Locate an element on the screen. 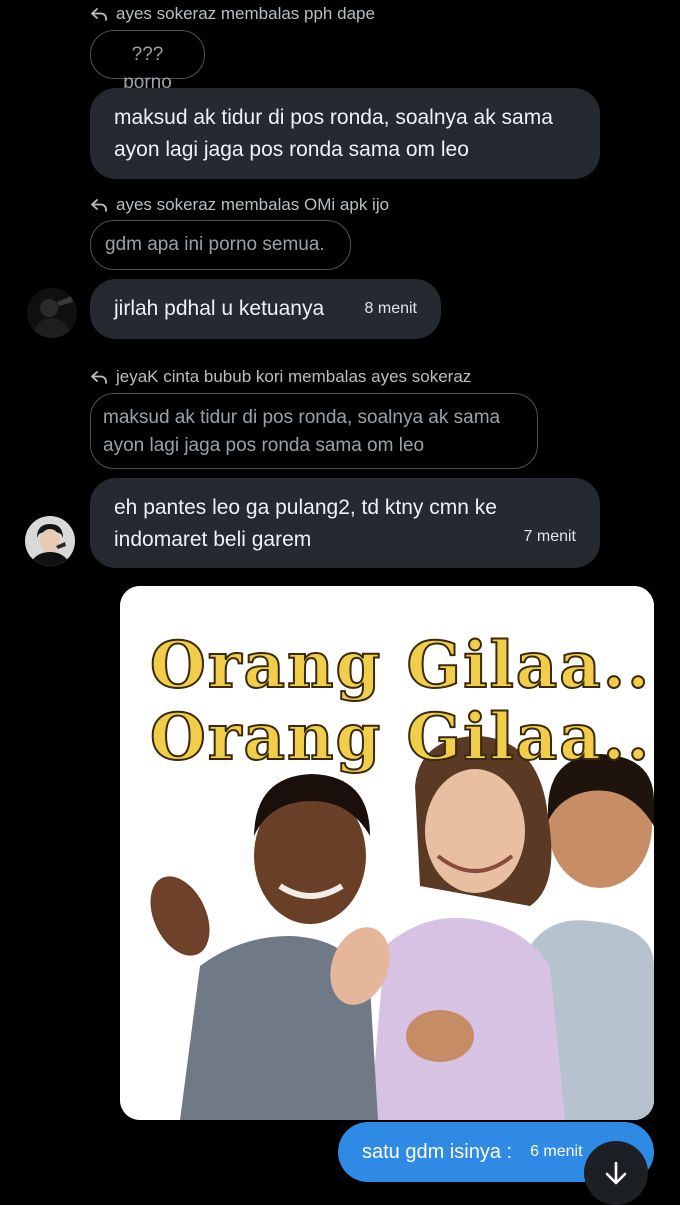 The image size is (680, 1205). quoted-message: ??? porno is located at coordinates (147, 61).